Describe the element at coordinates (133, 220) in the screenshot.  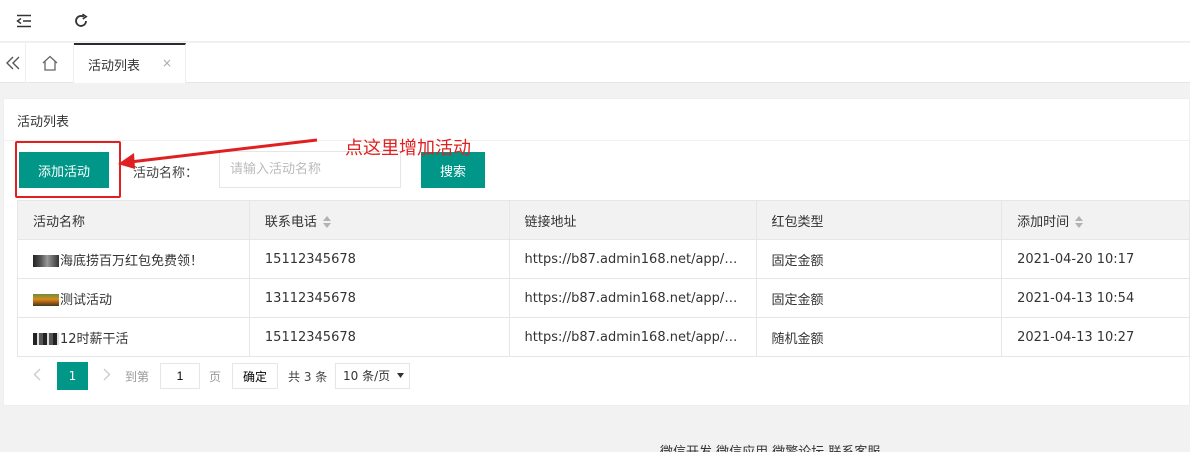
I see `column-header-name: 活动名称` at that location.